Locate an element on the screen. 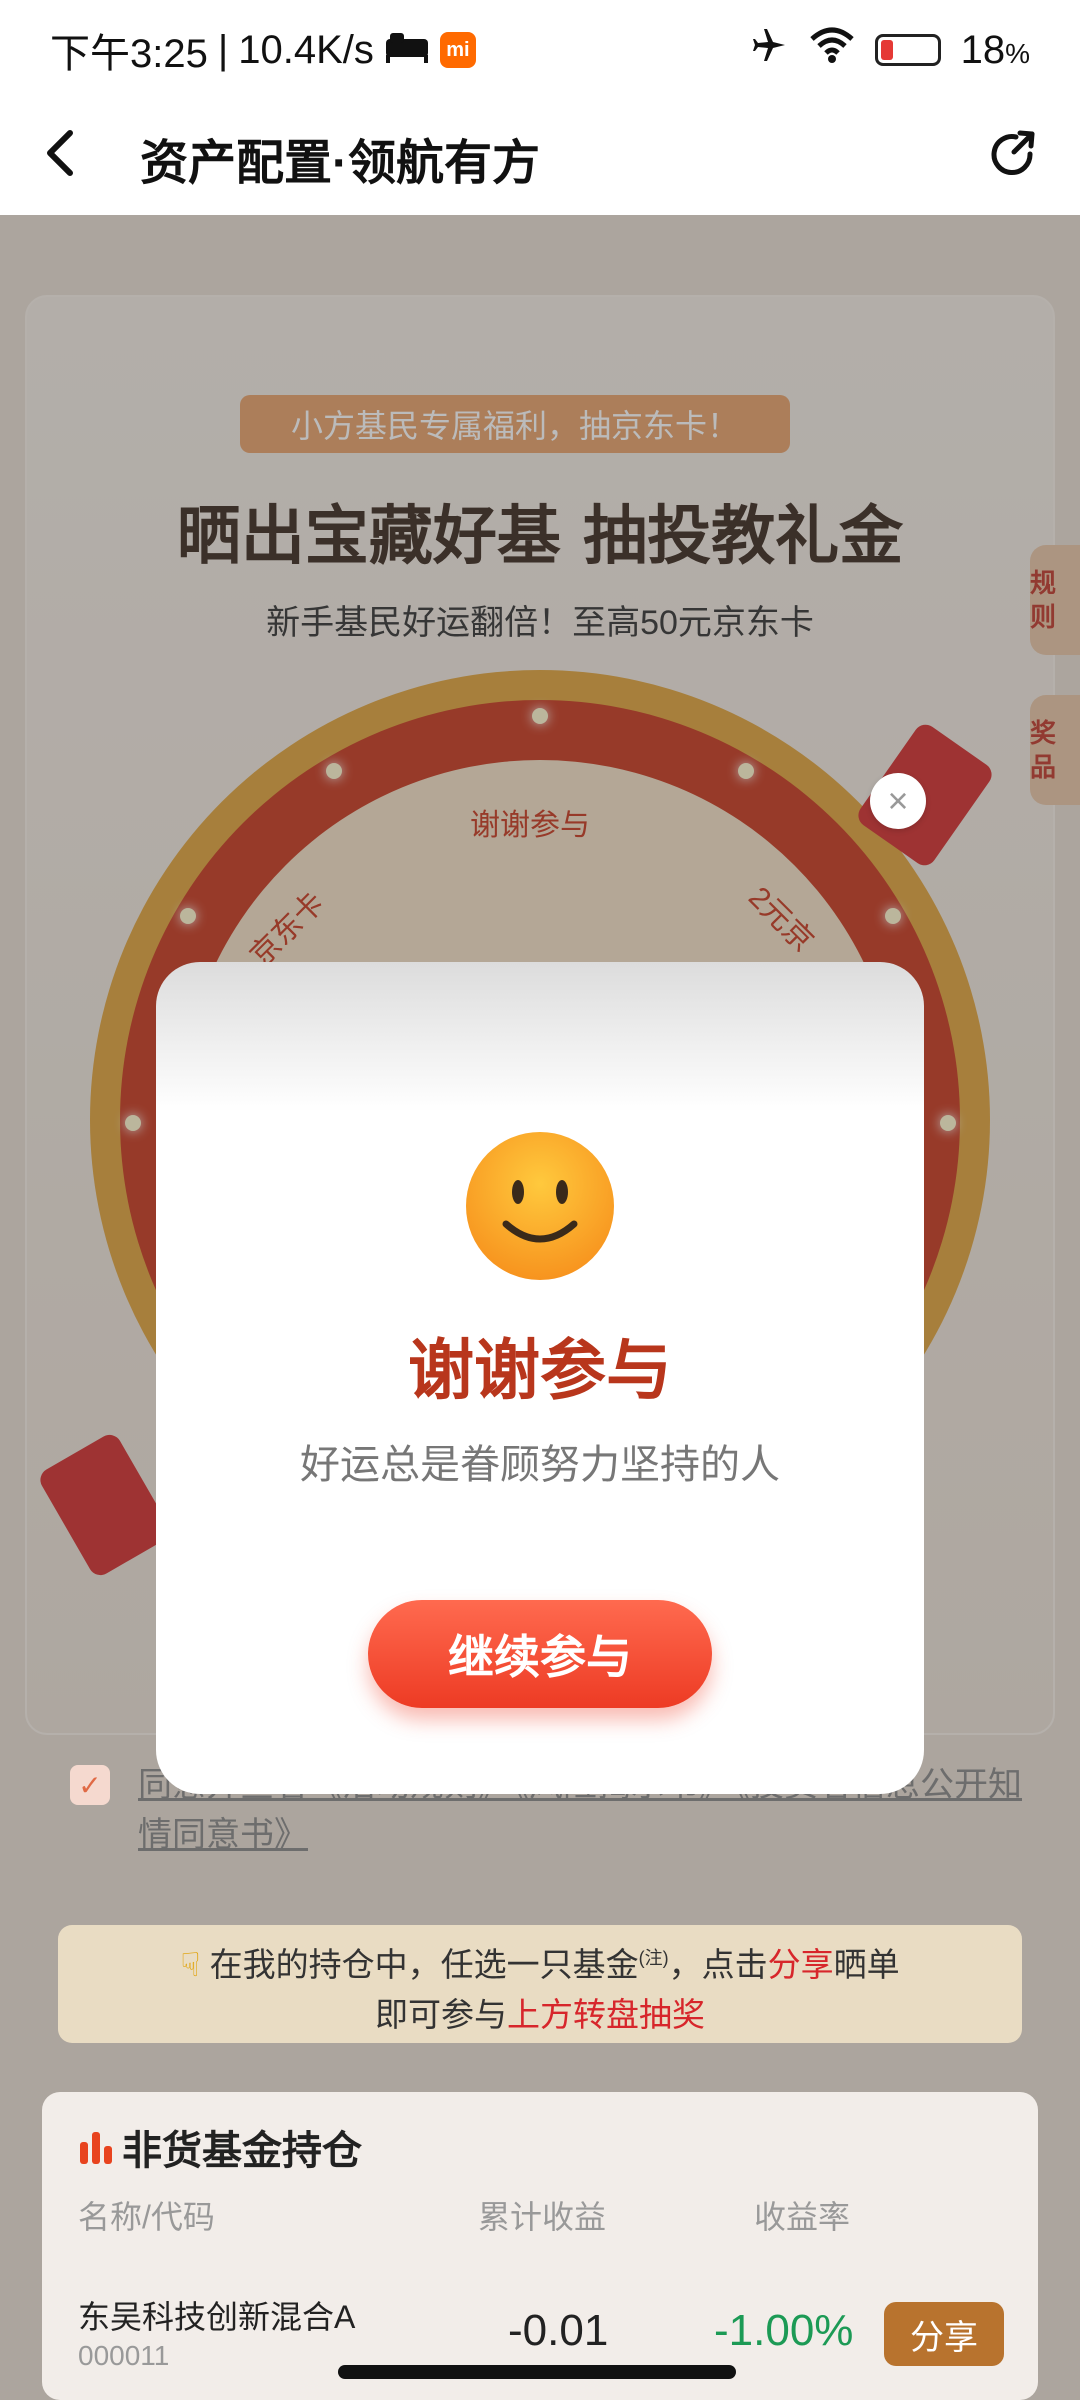 This screenshot has height=2400, width=1080. page-title: 资产配置·领航有方 is located at coordinates (340, 163).